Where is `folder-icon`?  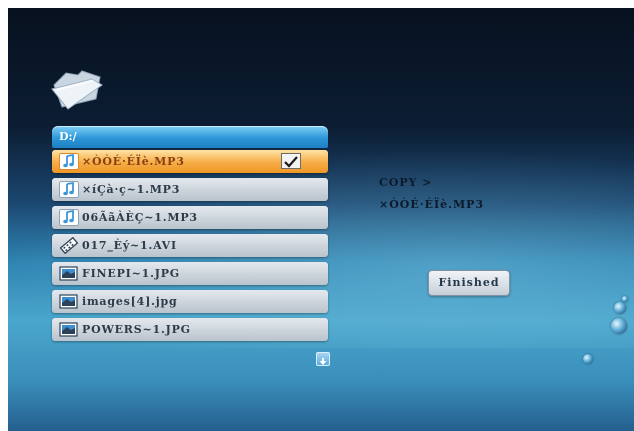
folder-icon is located at coordinates (77, 90).